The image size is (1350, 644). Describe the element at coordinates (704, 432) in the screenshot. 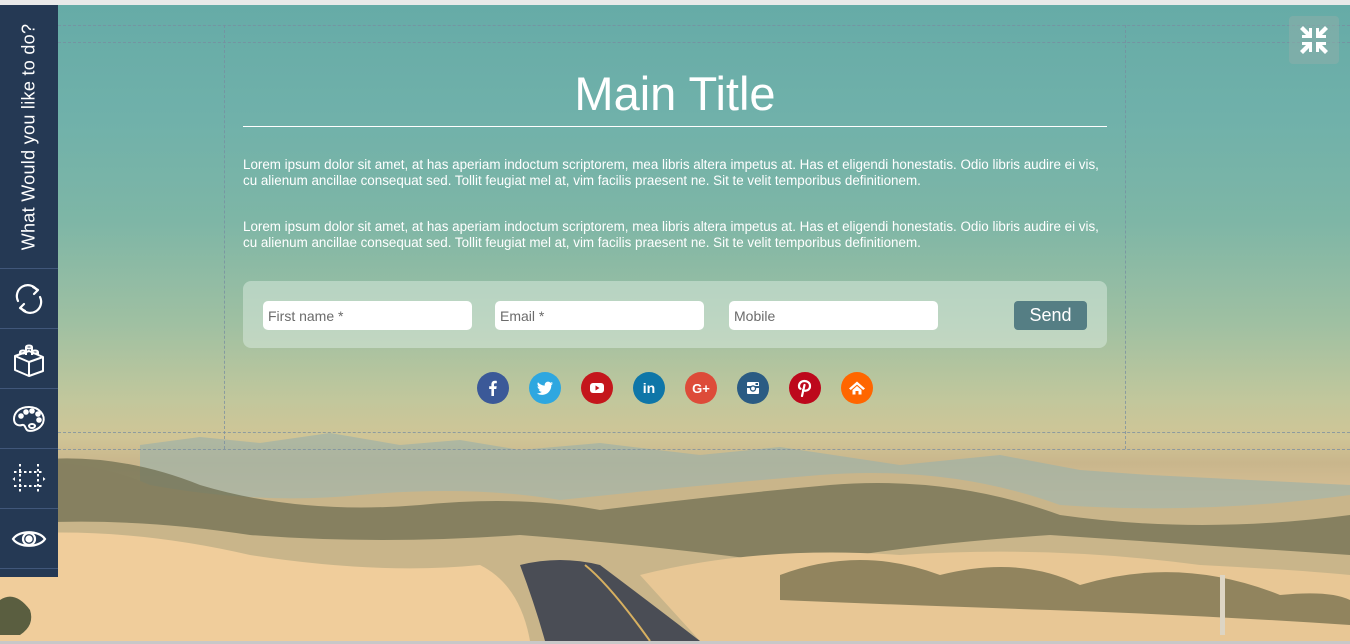

I see `layout-guide-bottom-inner` at that location.